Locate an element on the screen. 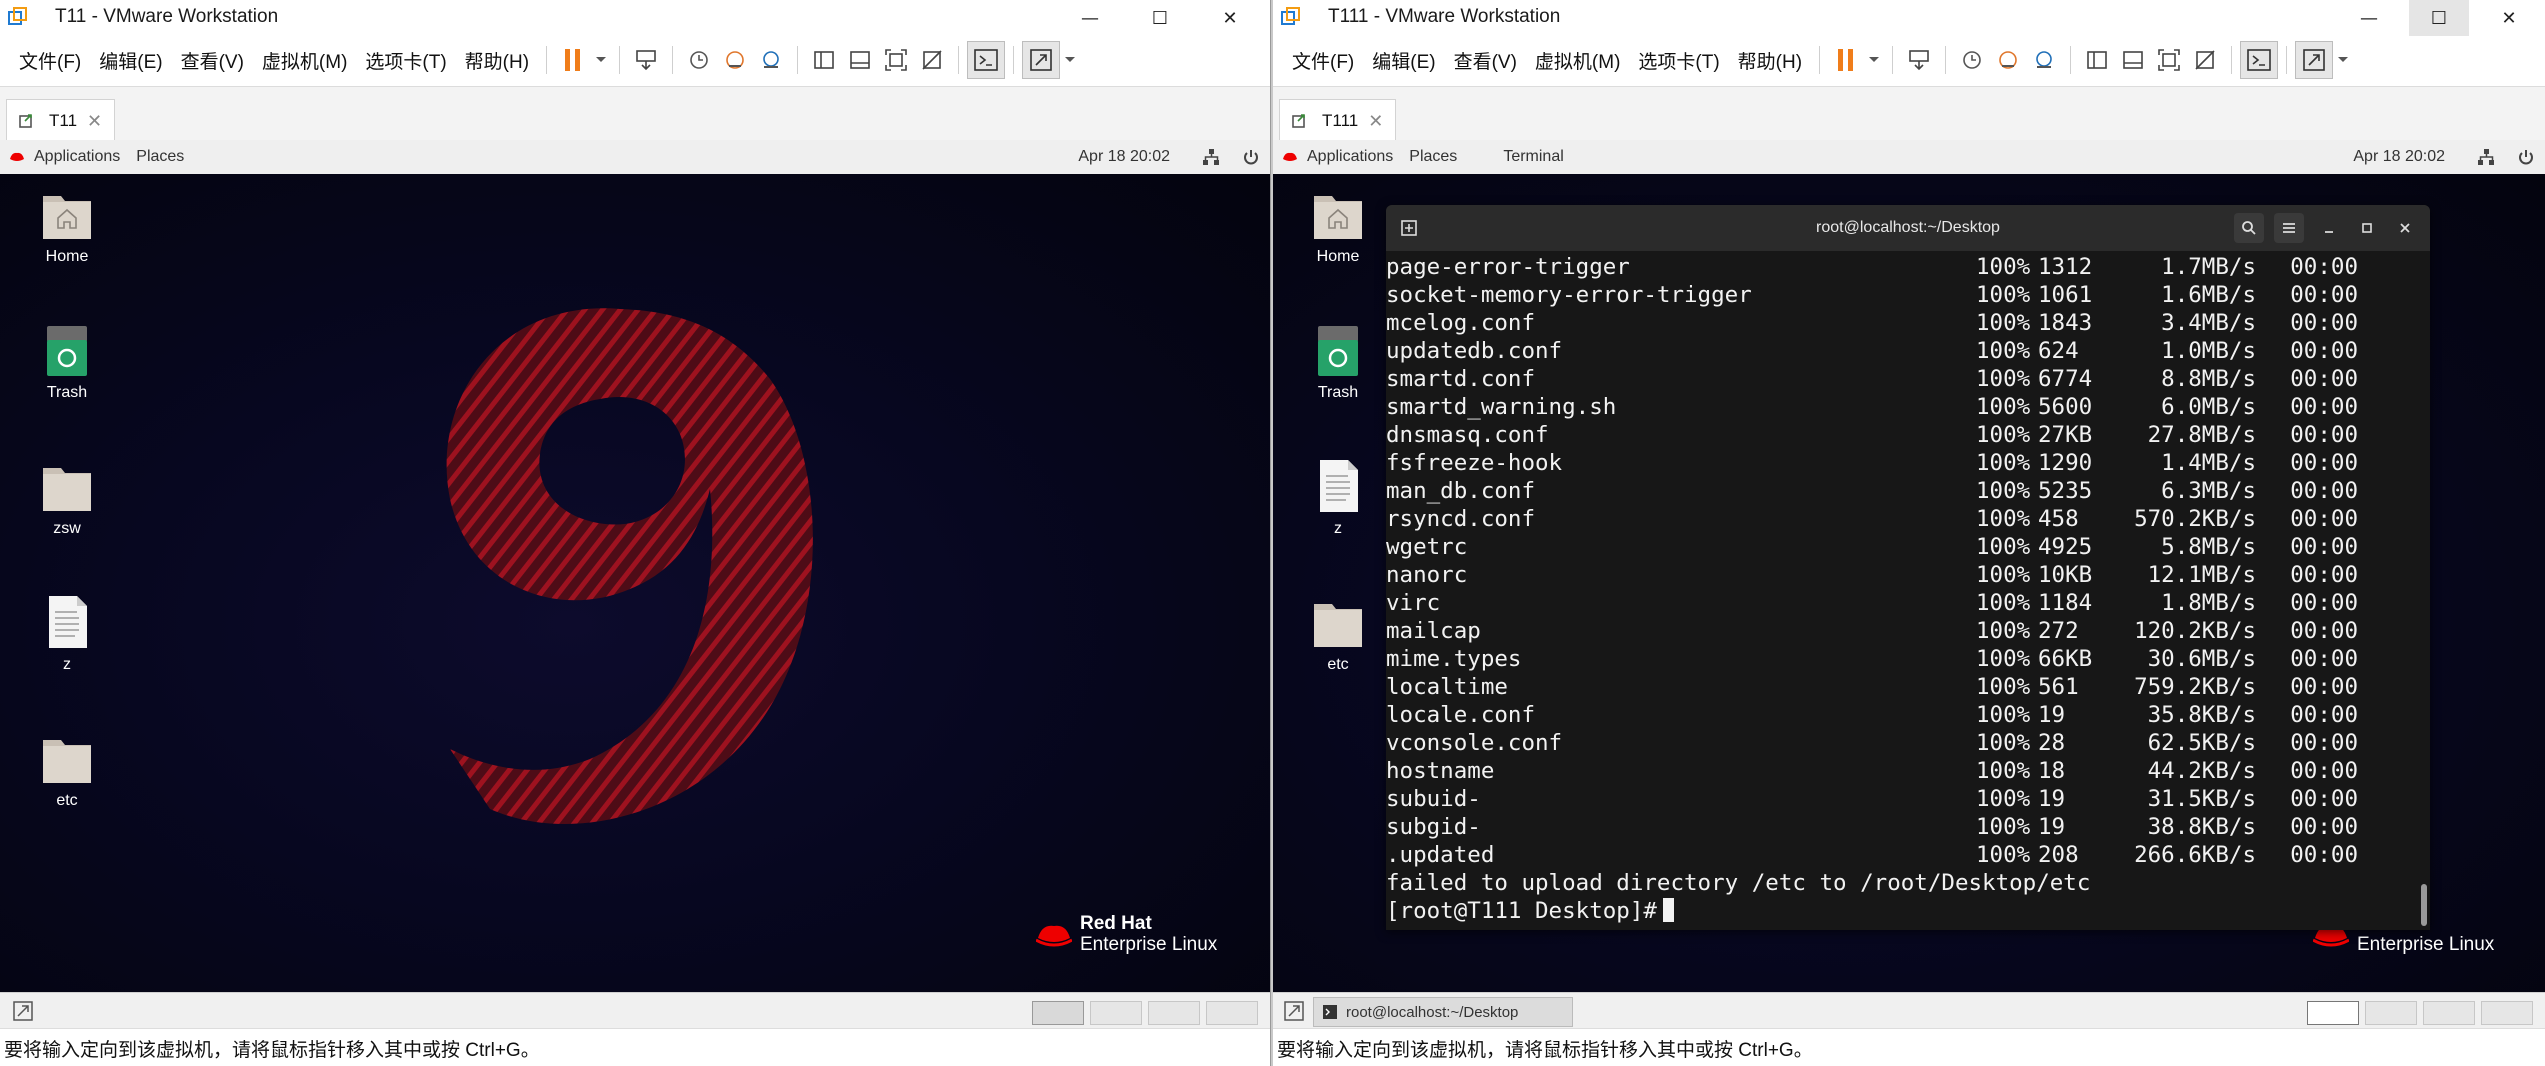 The image size is (2545, 1066). status-text: 要将输入定向到该虚拟机，请将鼠标指针移入其中或按 Ctrl+G。 is located at coordinates (1545, 1050).